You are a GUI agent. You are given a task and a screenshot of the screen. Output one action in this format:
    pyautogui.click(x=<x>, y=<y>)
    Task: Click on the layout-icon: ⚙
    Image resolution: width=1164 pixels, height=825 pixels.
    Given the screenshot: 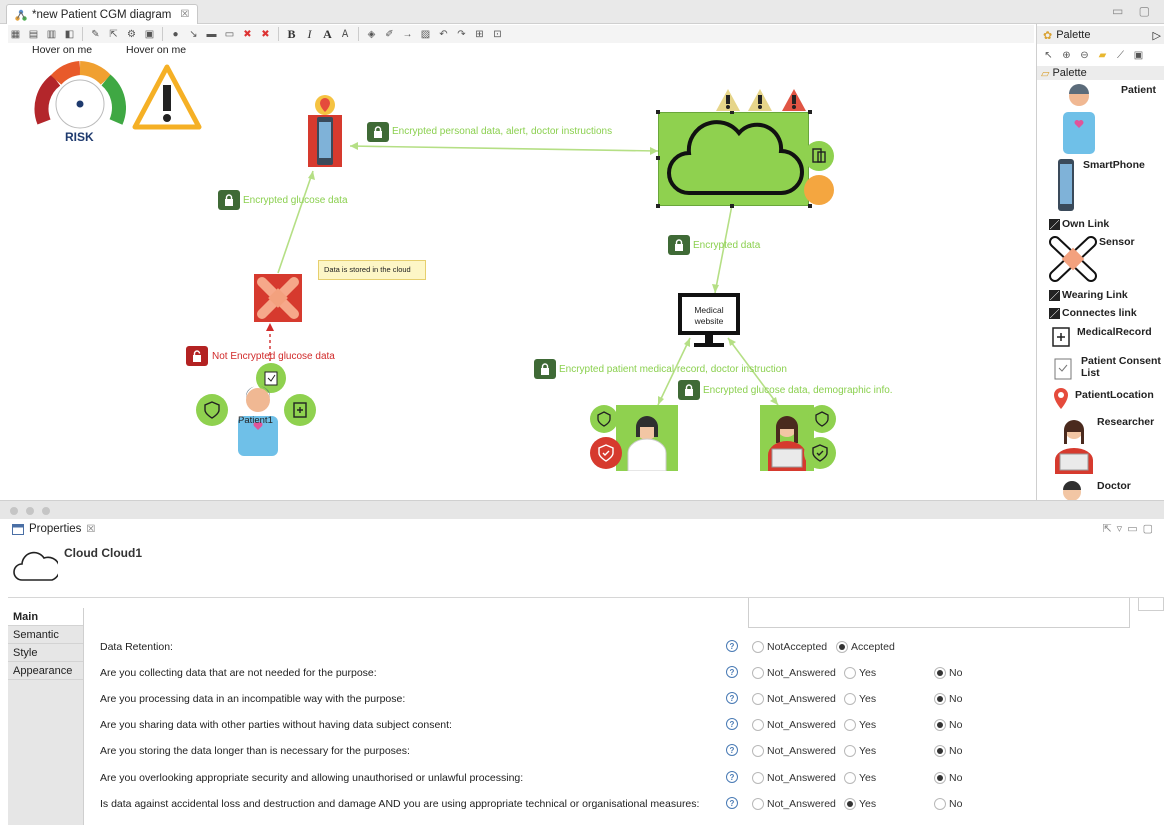 What is the action you would take?
    pyautogui.click(x=131, y=34)
    